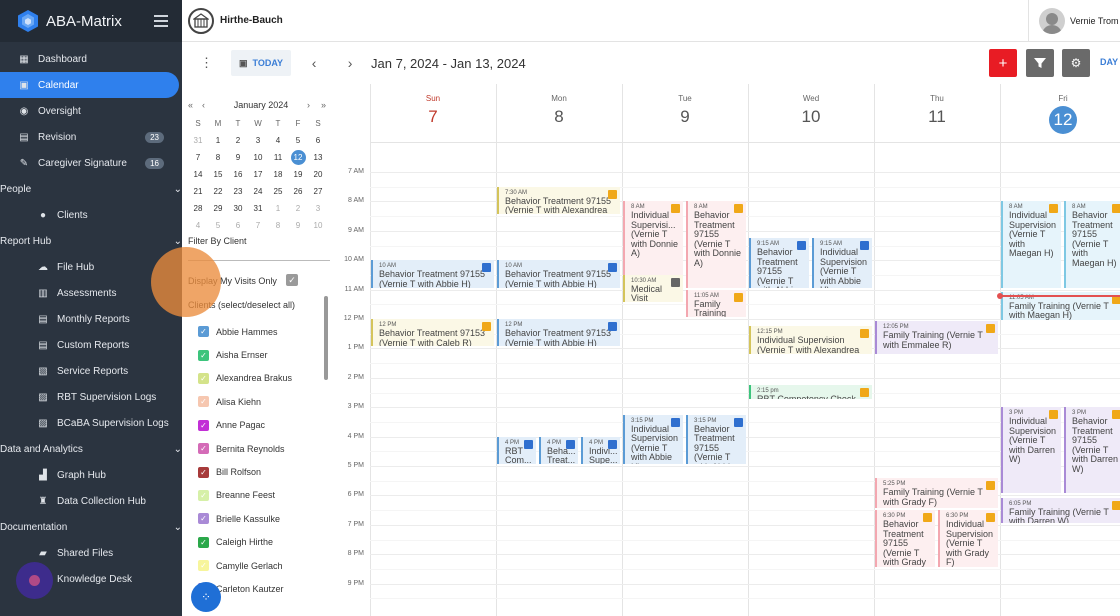 This screenshot has width=1120, height=616. What do you see at coordinates (91, 423) in the screenshot?
I see `sidebar-item-bcaba-supervision-logs: ▨ BCaBA Supervision Logs` at bounding box center [91, 423].